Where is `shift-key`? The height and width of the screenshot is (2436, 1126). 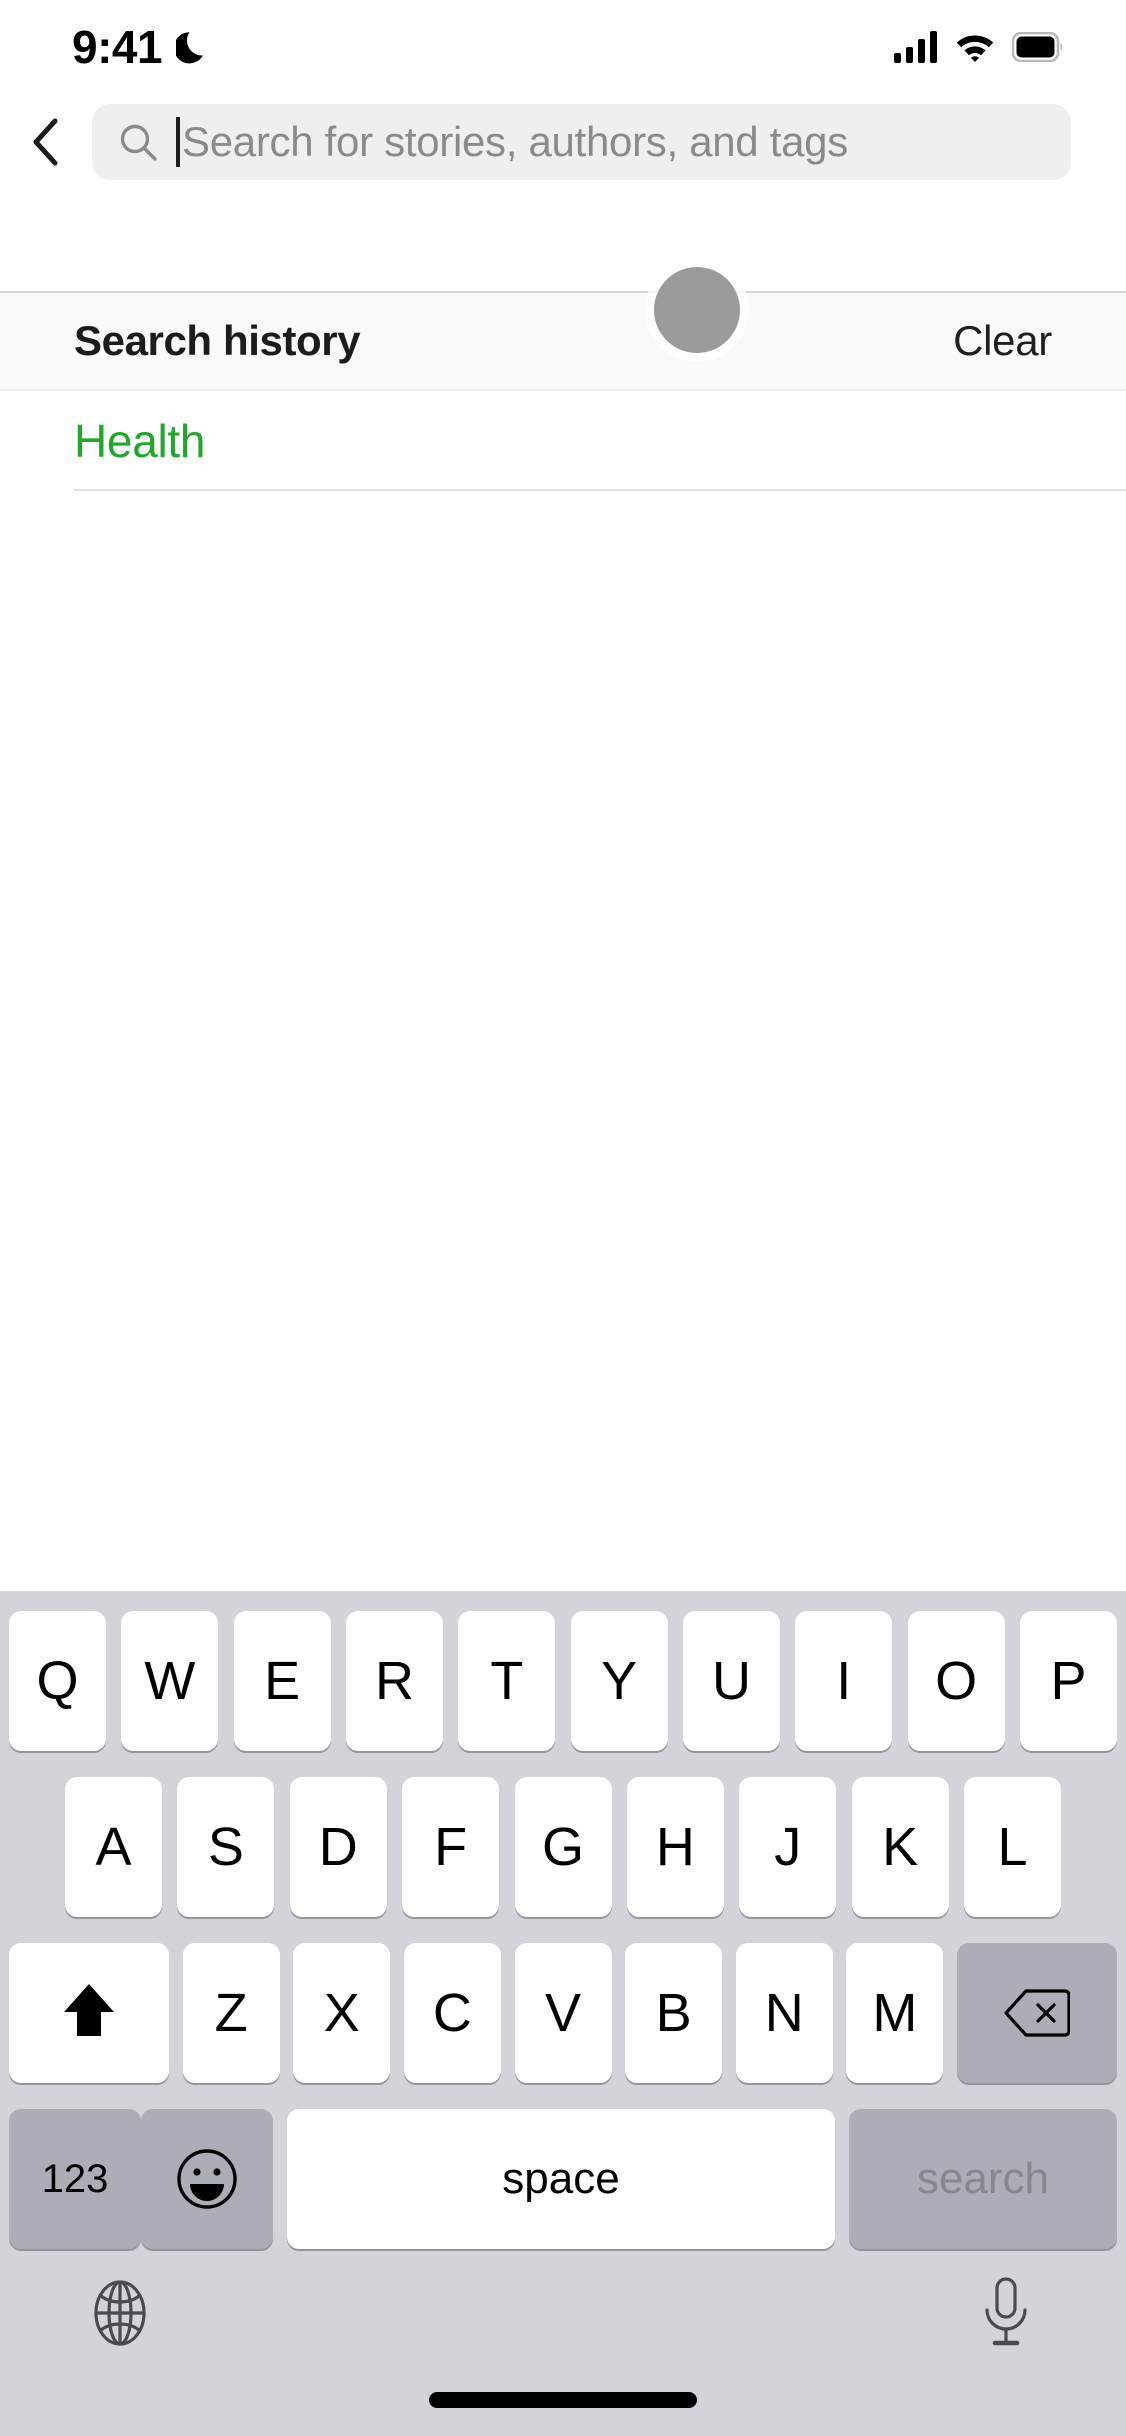 shift-key is located at coordinates (89, 2013).